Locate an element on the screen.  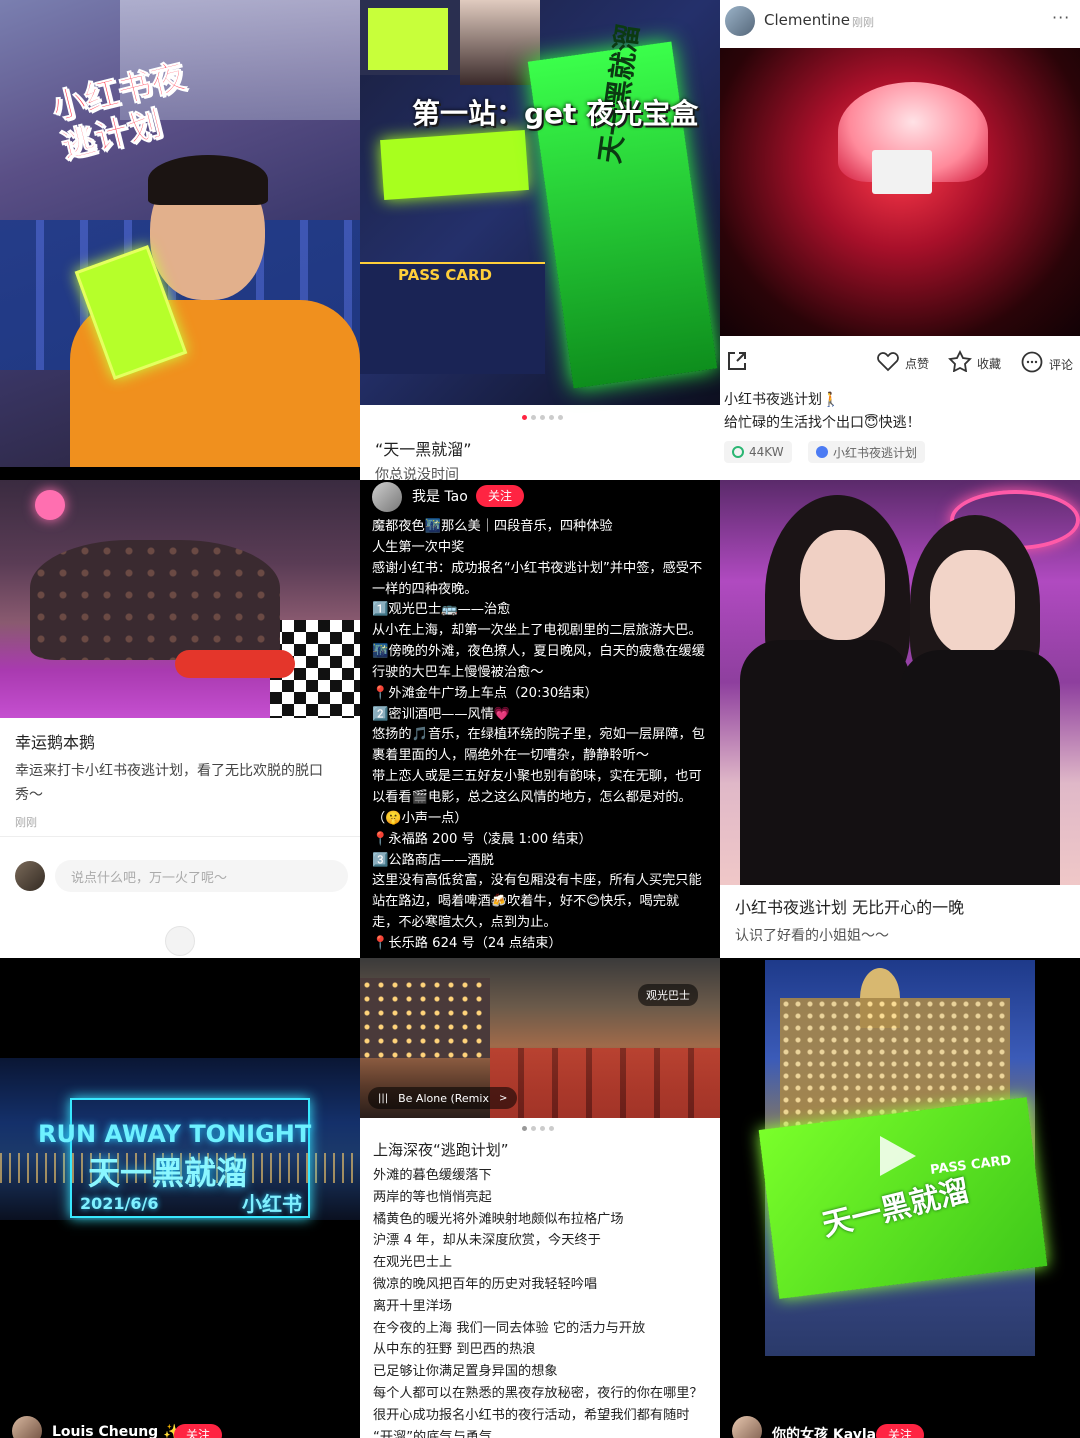
favorite-button: 收藏 is located at coordinates (975, 362).